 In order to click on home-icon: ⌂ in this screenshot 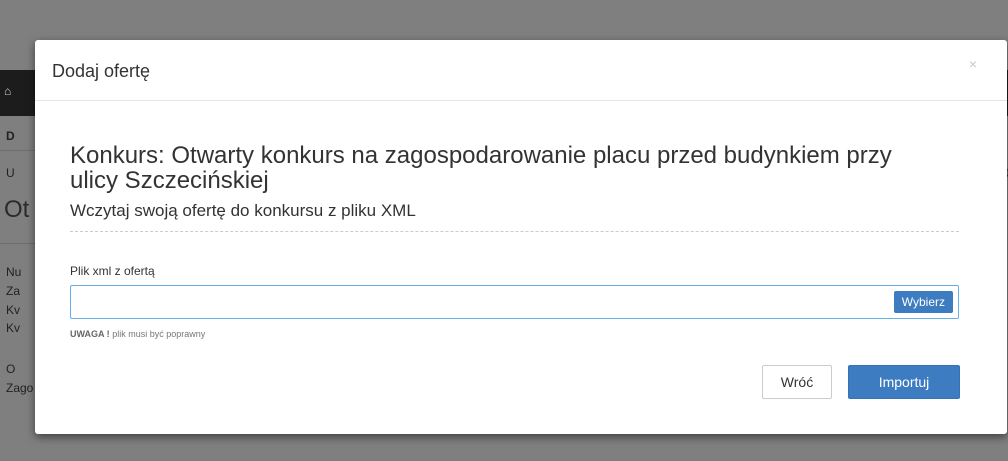, I will do `click(8, 91)`.